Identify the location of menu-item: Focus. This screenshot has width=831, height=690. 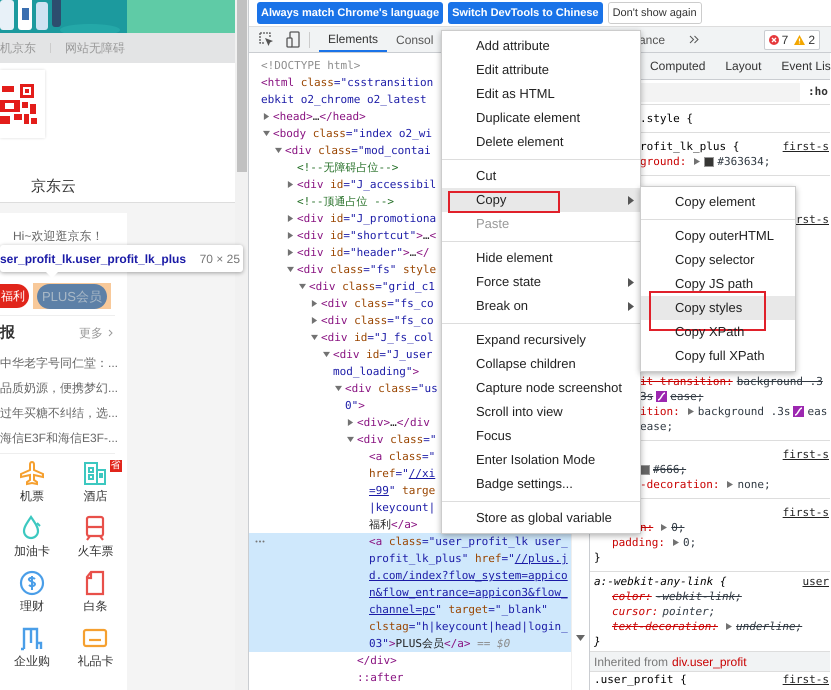
(541, 436).